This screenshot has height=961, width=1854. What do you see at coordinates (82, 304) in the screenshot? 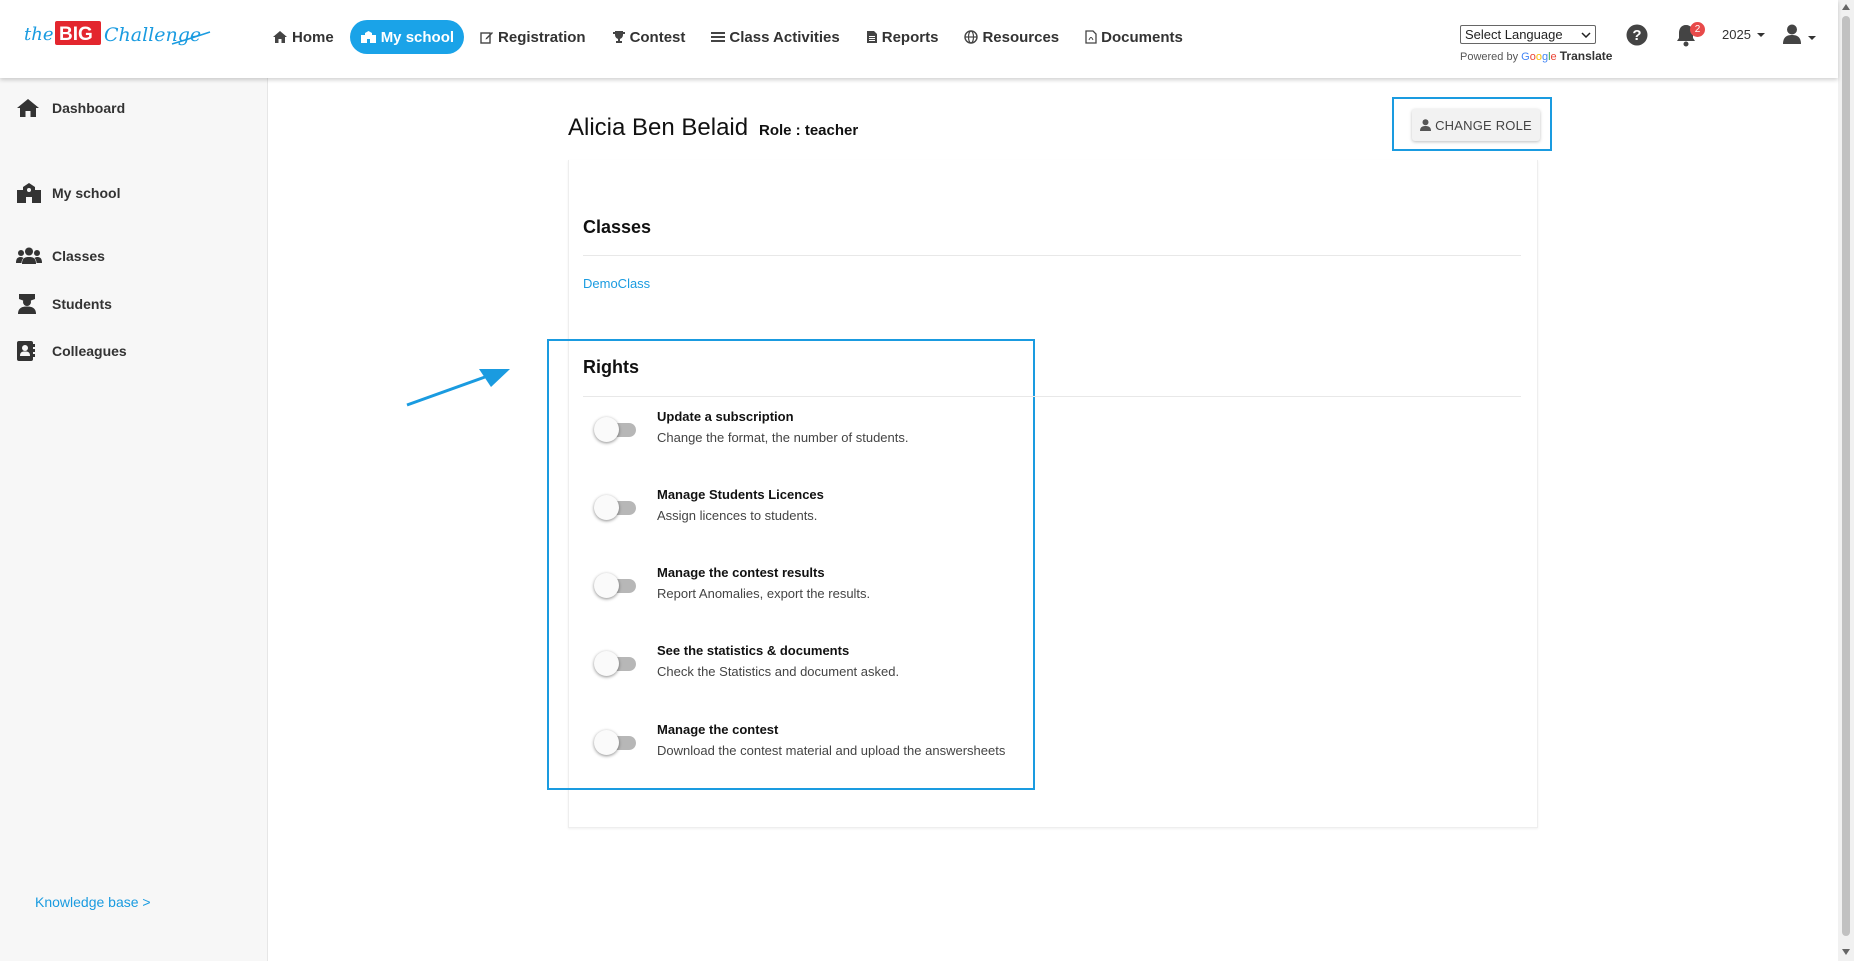
I see `sidebar-item-label: Students` at bounding box center [82, 304].